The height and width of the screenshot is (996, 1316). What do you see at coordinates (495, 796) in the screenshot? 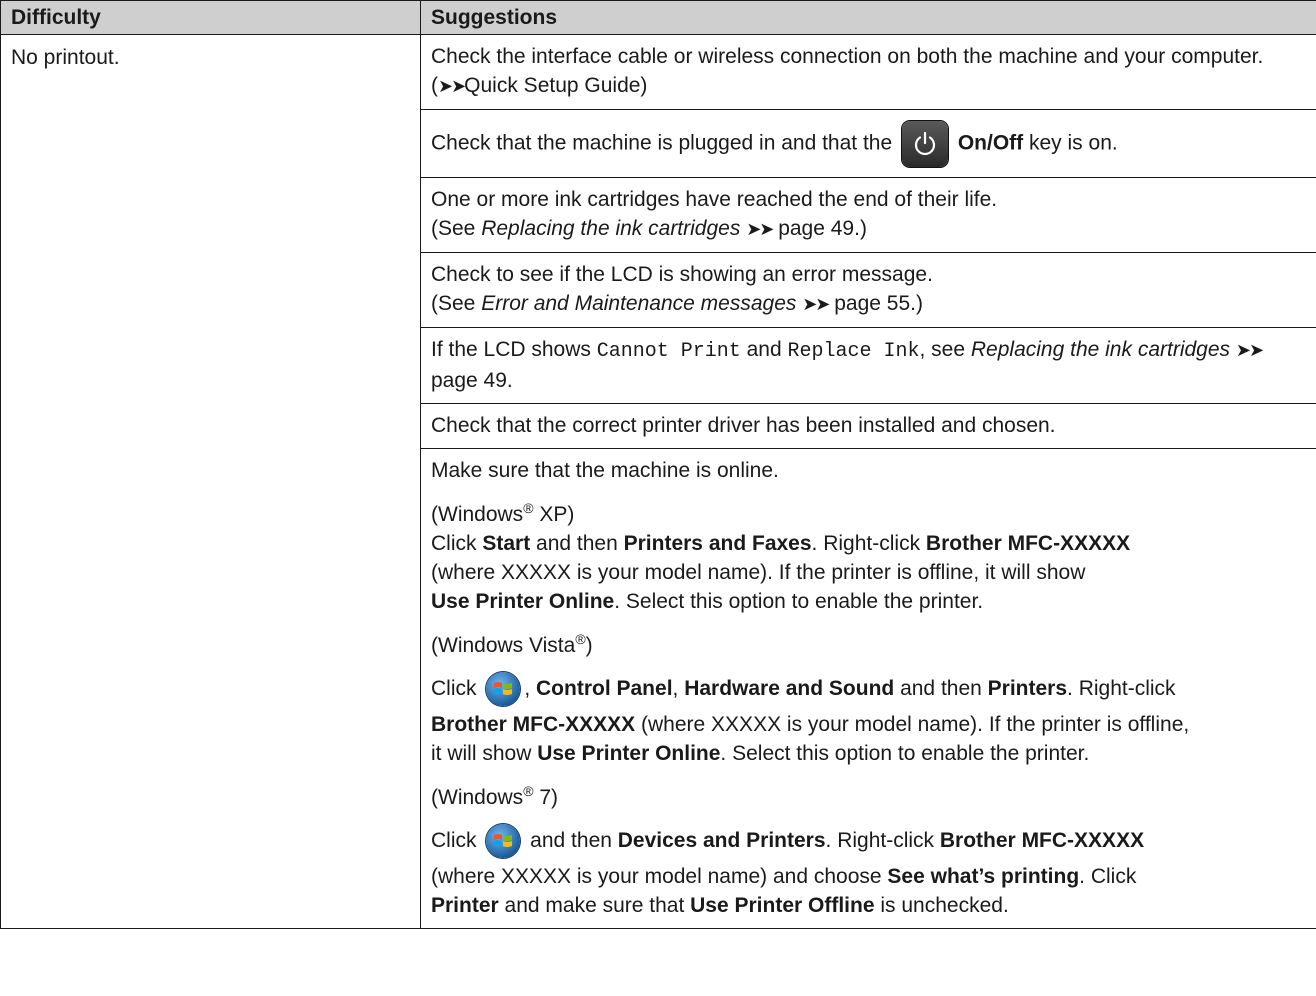
I see `windows-7-heading: (Windows® 7)` at bounding box center [495, 796].